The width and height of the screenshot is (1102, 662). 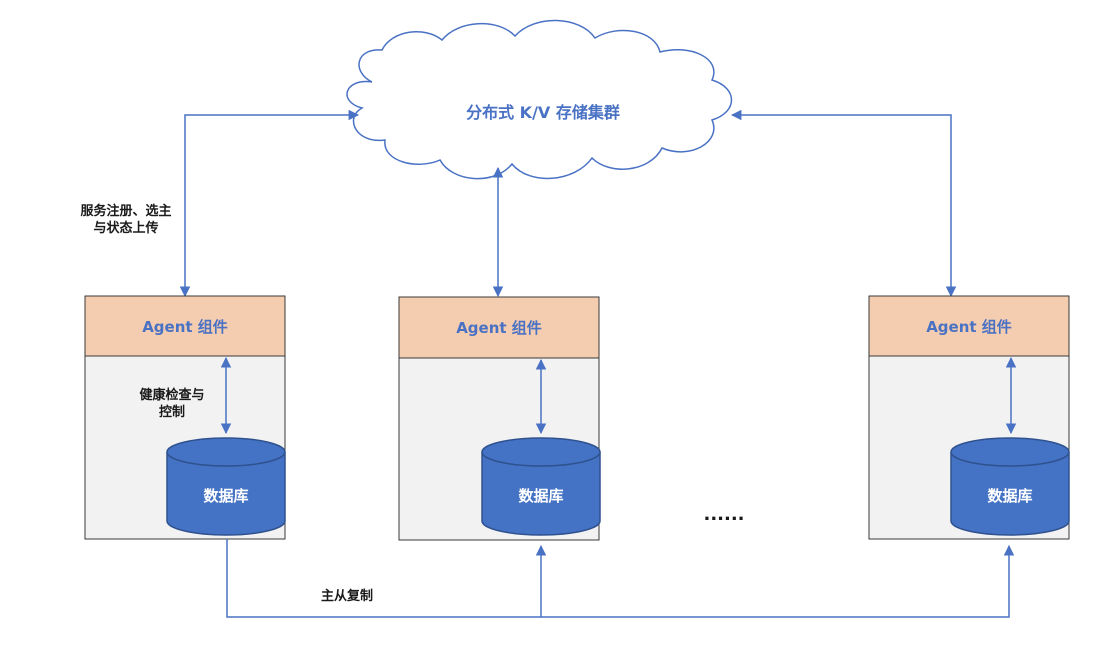 What do you see at coordinates (541, 452) in the screenshot?
I see `db-2-top` at bounding box center [541, 452].